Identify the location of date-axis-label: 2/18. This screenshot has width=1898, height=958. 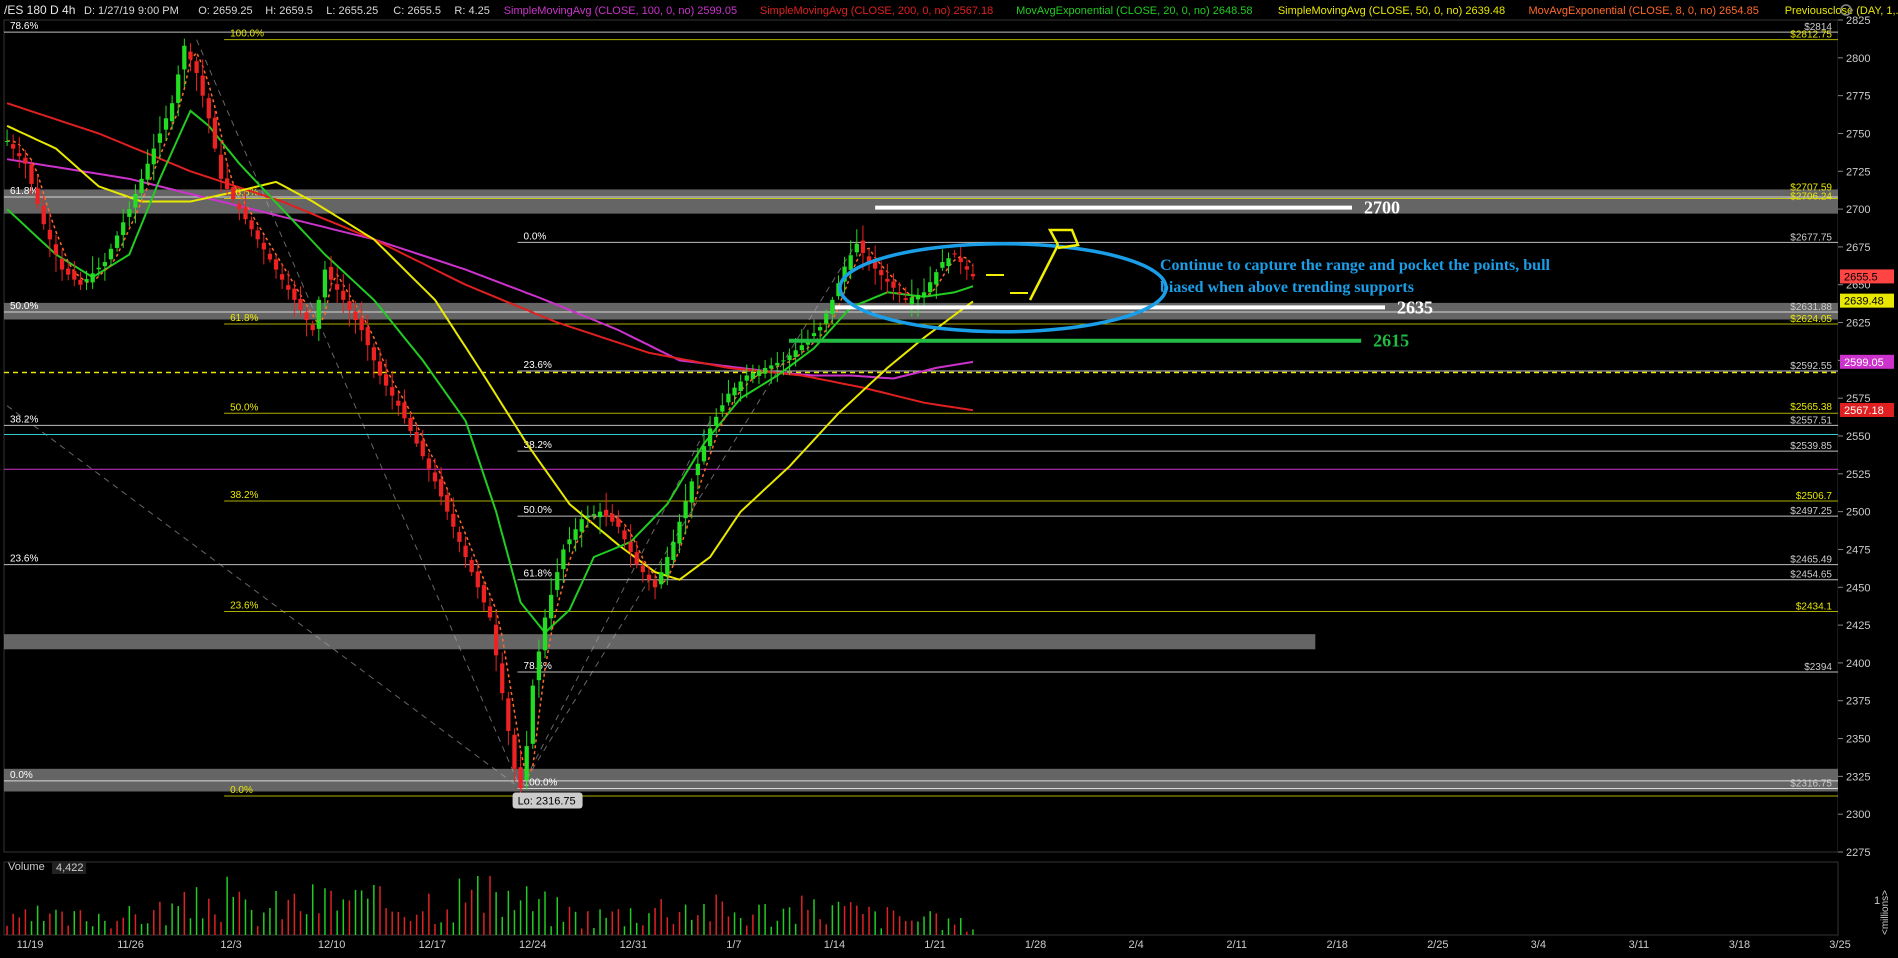
(1337, 945).